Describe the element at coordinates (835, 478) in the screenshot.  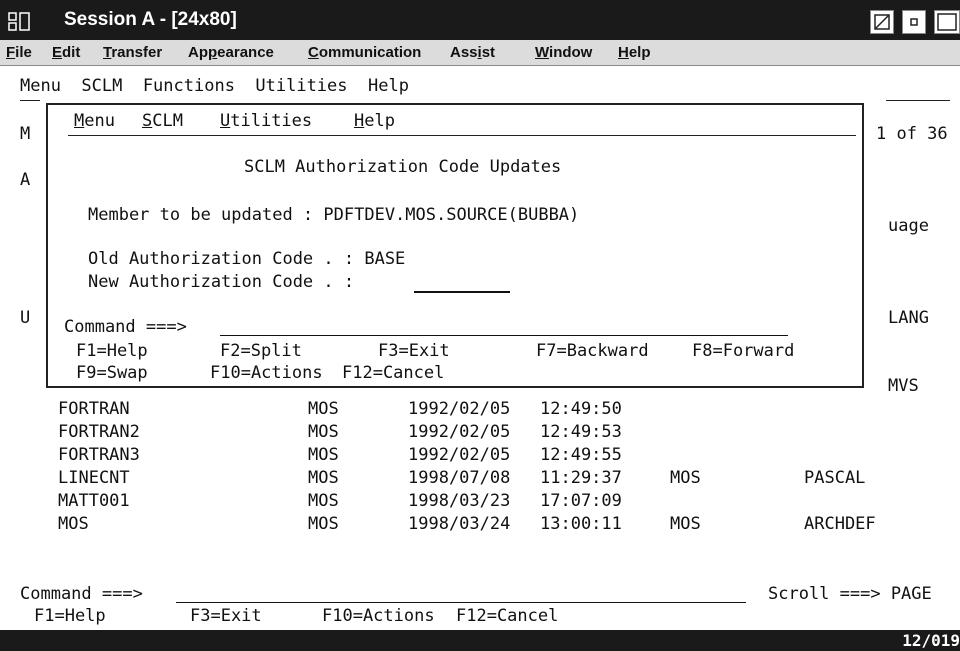
I see `member-language: PASCAL` at that location.